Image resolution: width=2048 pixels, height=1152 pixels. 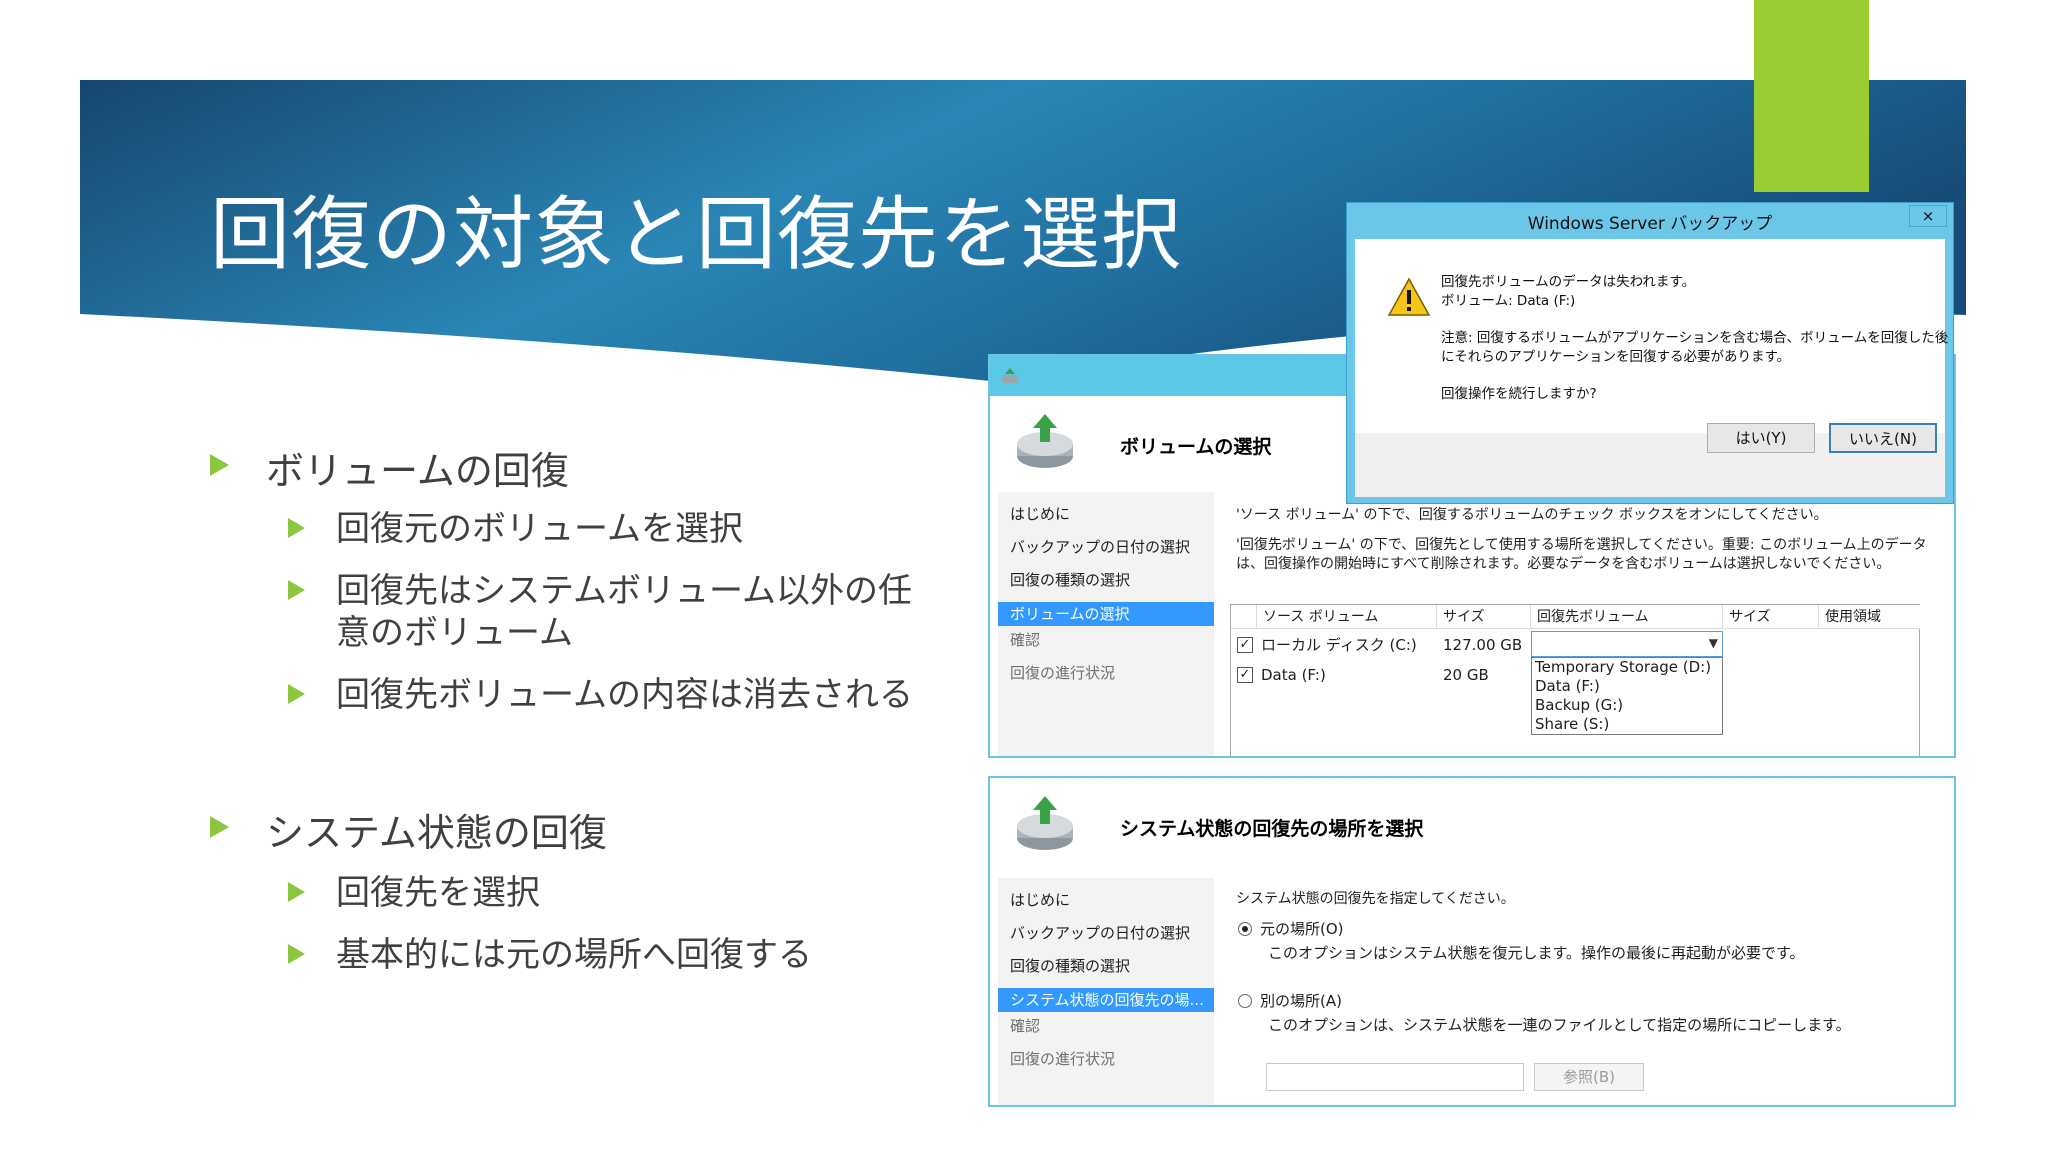 What do you see at coordinates (1010, 375) in the screenshot?
I see `backup-app-icon` at bounding box center [1010, 375].